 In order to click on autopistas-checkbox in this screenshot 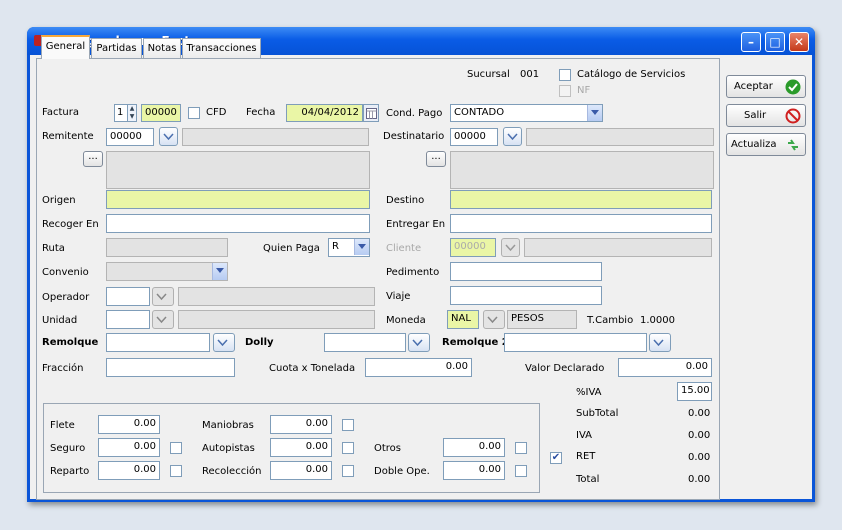, I will do `click(348, 448)`.